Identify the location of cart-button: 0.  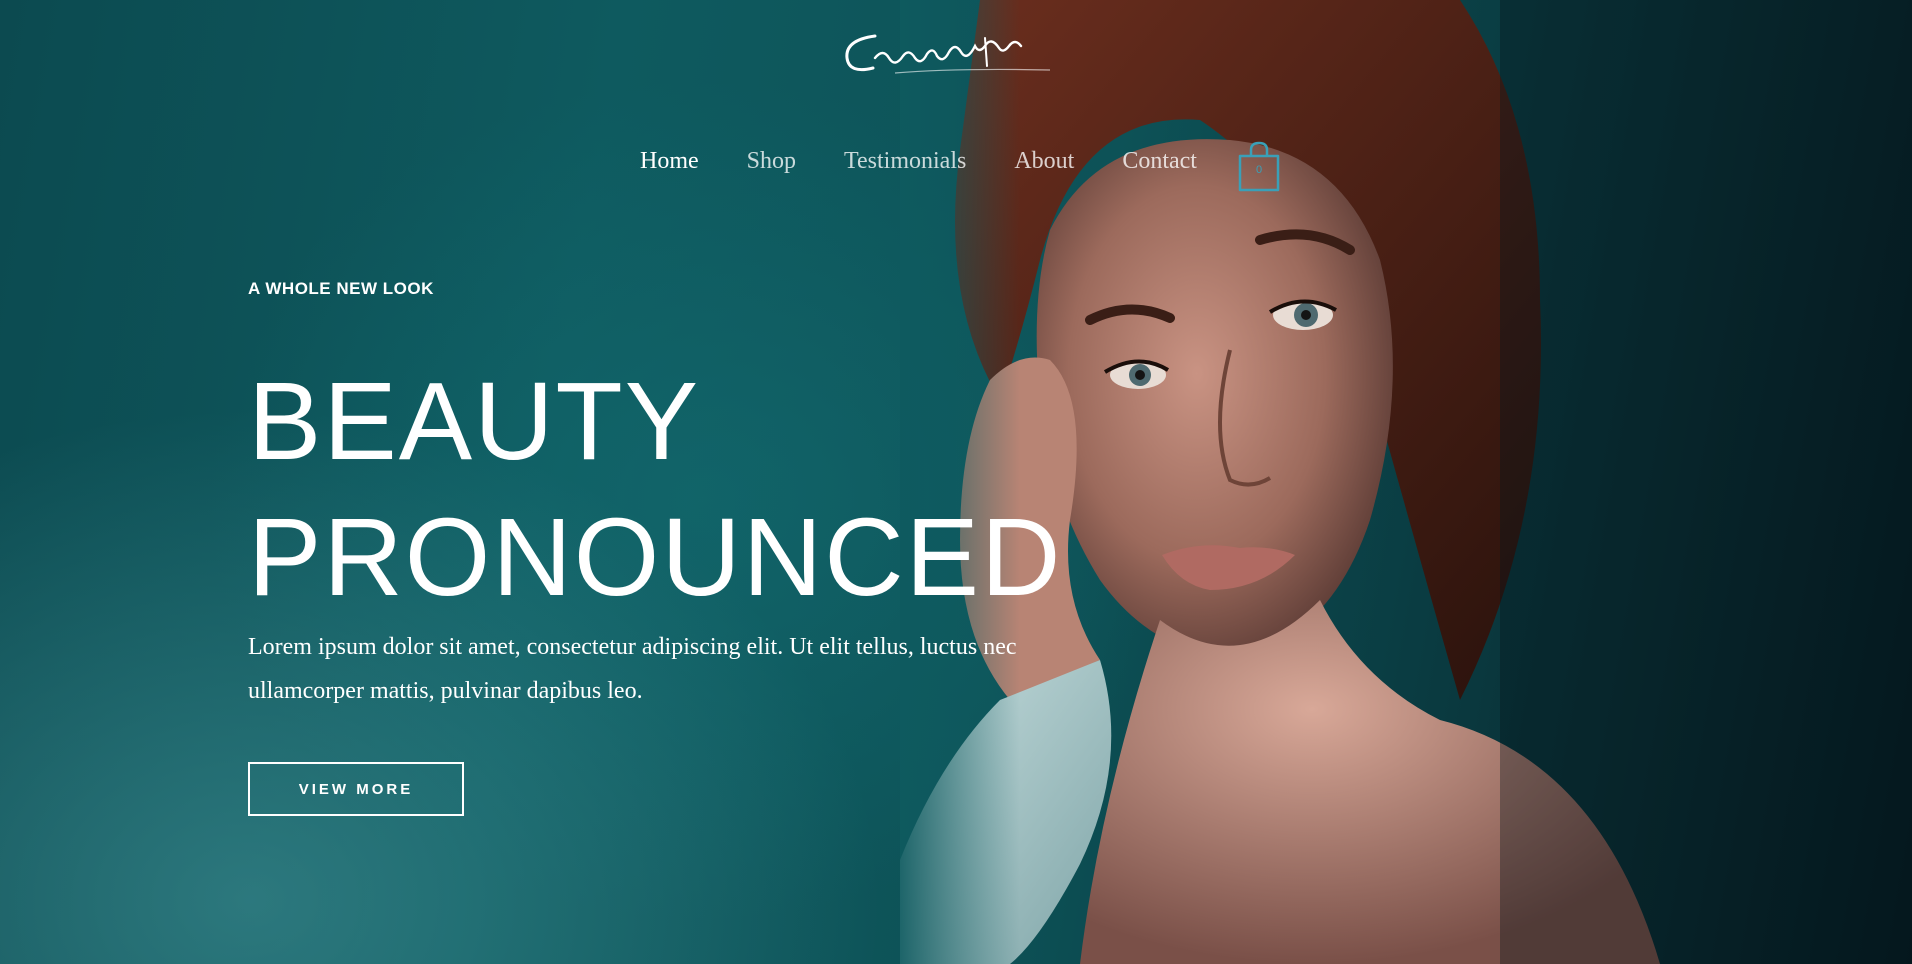
(1259, 167).